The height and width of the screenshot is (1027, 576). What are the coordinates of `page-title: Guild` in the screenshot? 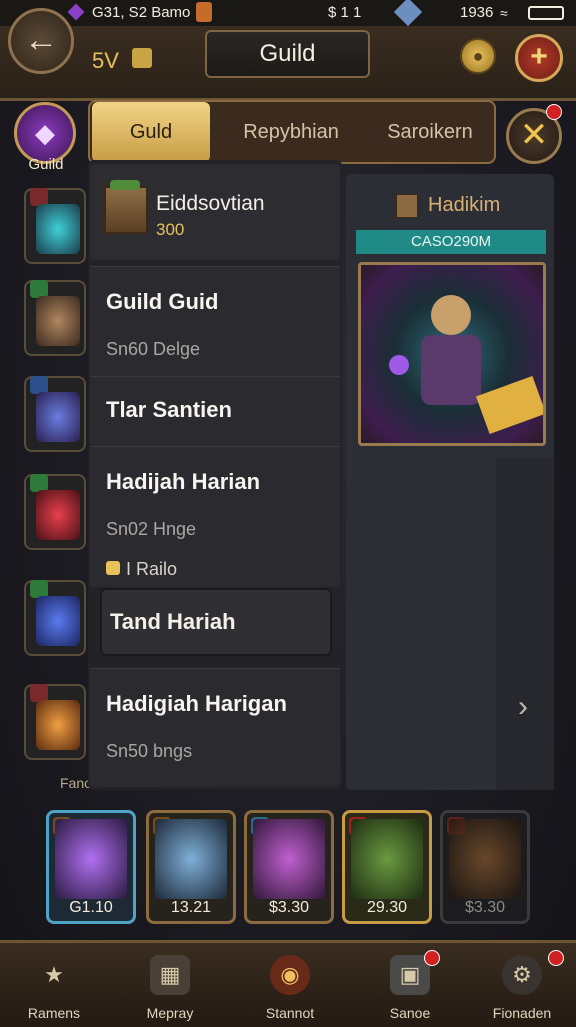 It's located at (287, 54).